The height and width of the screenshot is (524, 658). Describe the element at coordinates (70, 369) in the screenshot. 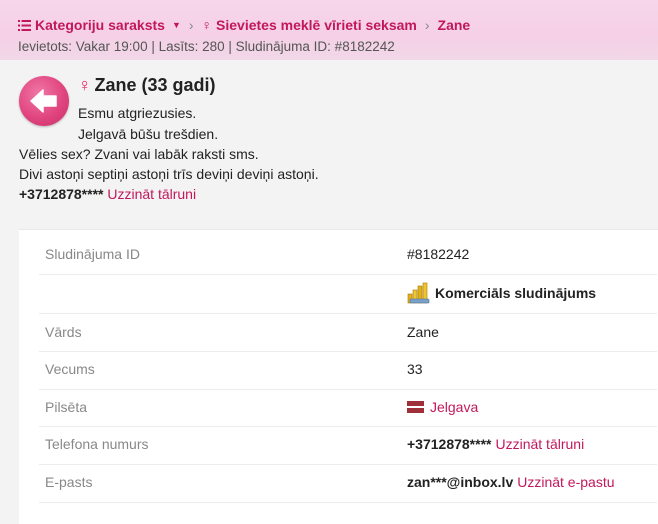

I see `detail-label: Vecums` at that location.